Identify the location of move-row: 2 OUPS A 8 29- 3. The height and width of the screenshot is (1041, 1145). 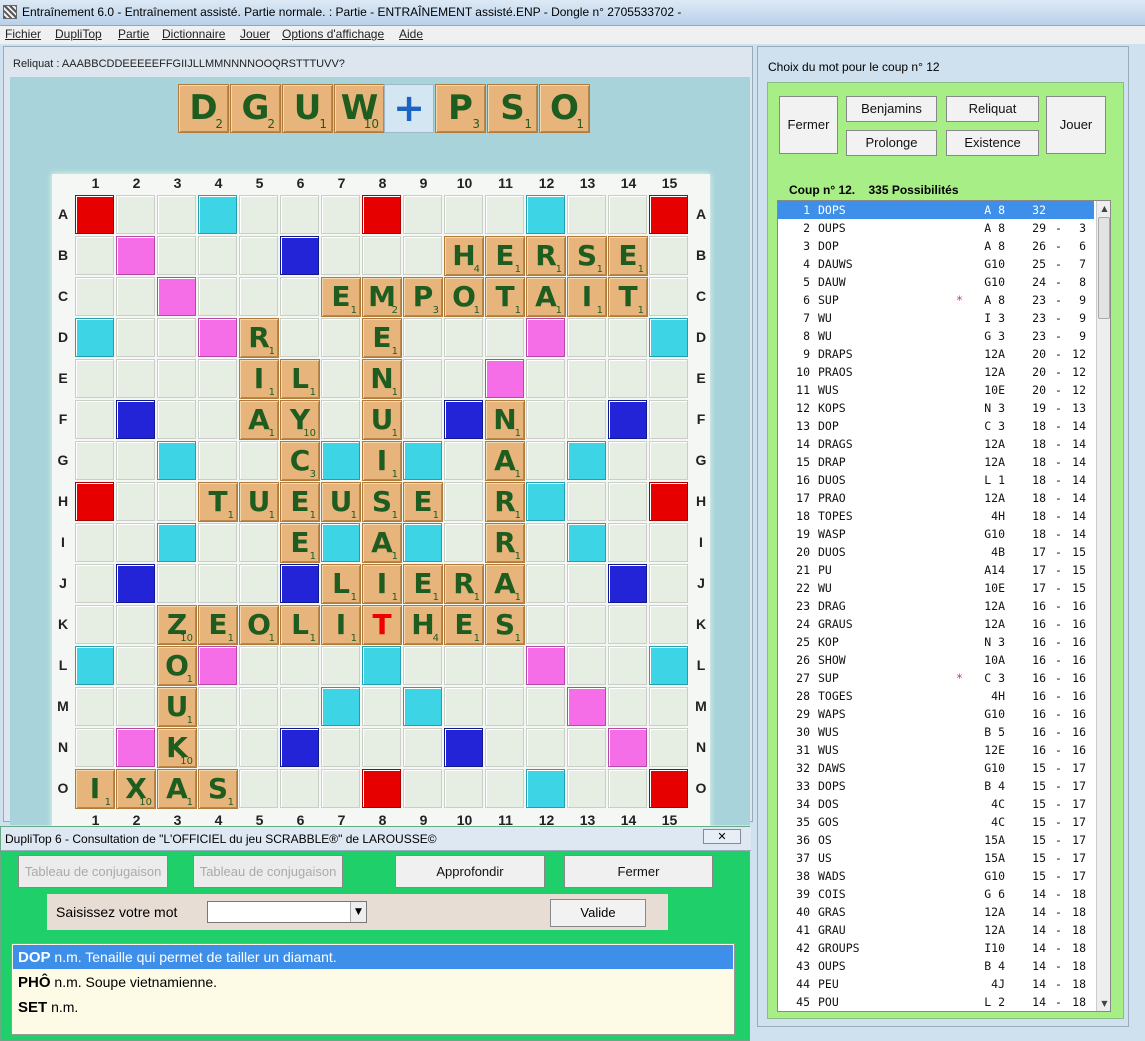
(936, 228).